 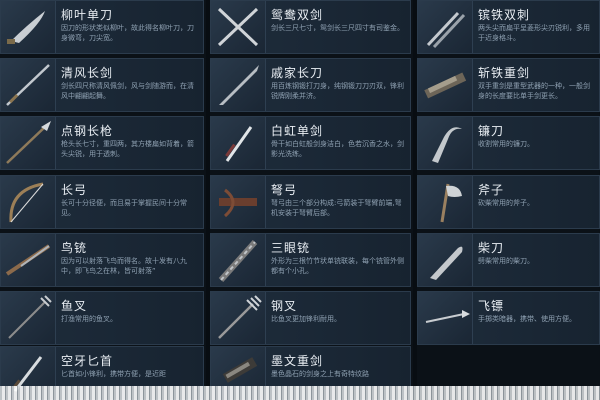 What do you see at coordinates (300, 393) in the screenshot?
I see `bottom-noise-strip` at bounding box center [300, 393].